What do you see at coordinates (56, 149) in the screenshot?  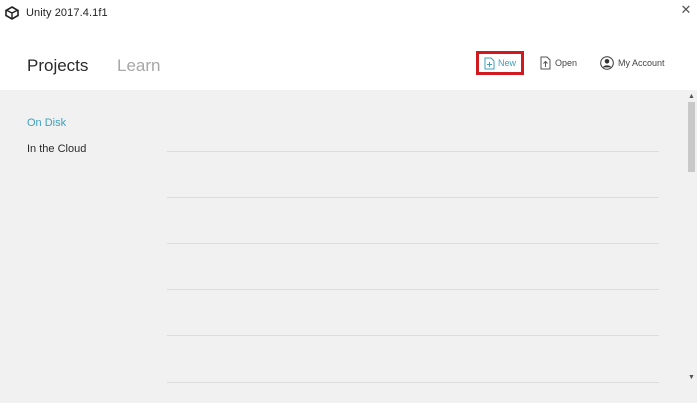 I see `sidebar-item-in-the-cloud: In the Cloud` at bounding box center [56, 149].